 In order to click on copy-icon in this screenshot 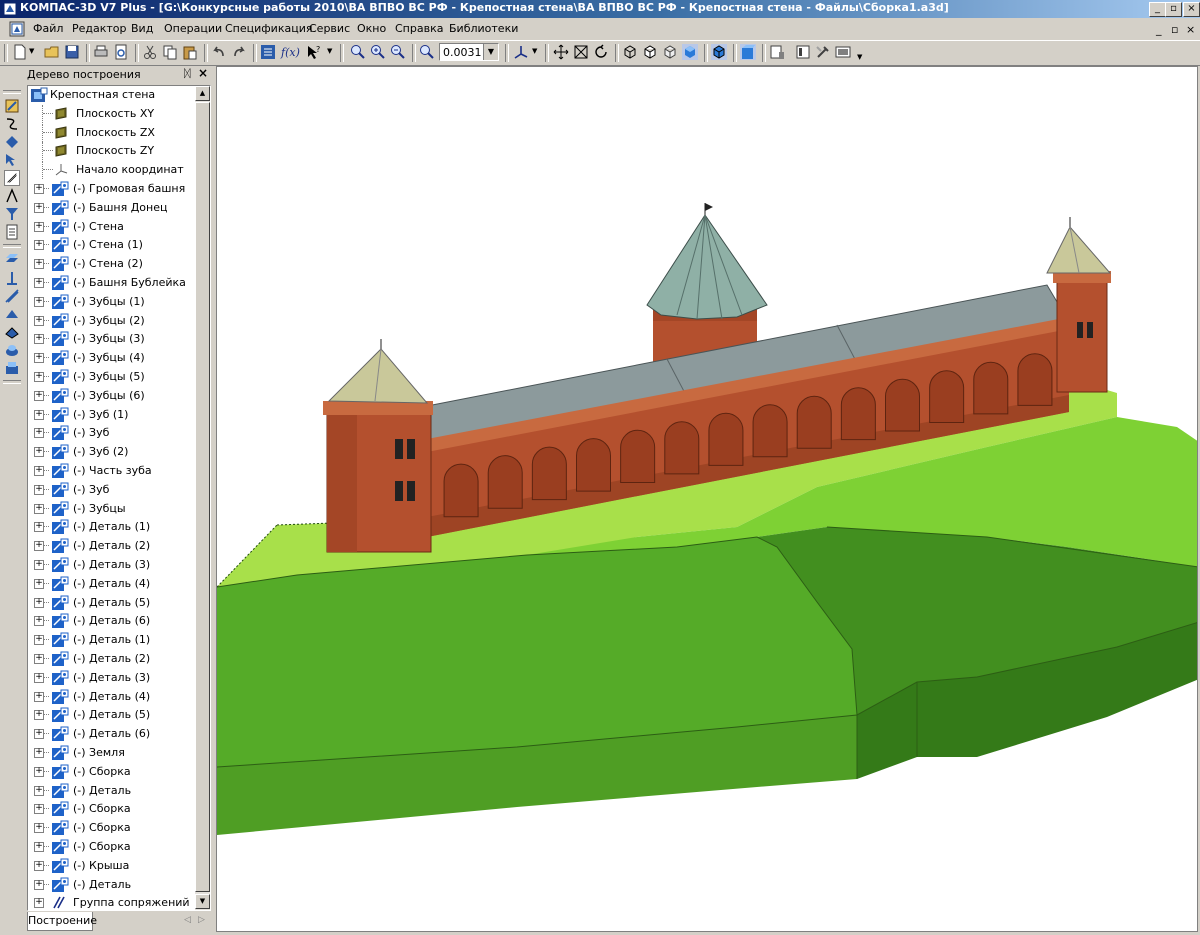, I will do `click(170, 52)`.